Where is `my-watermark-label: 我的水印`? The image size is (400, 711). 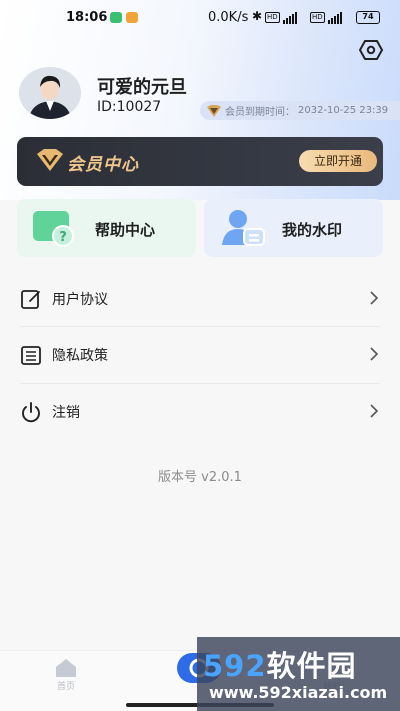
my-watermark-label: 我的水印 is located at coordinates (312, 230).